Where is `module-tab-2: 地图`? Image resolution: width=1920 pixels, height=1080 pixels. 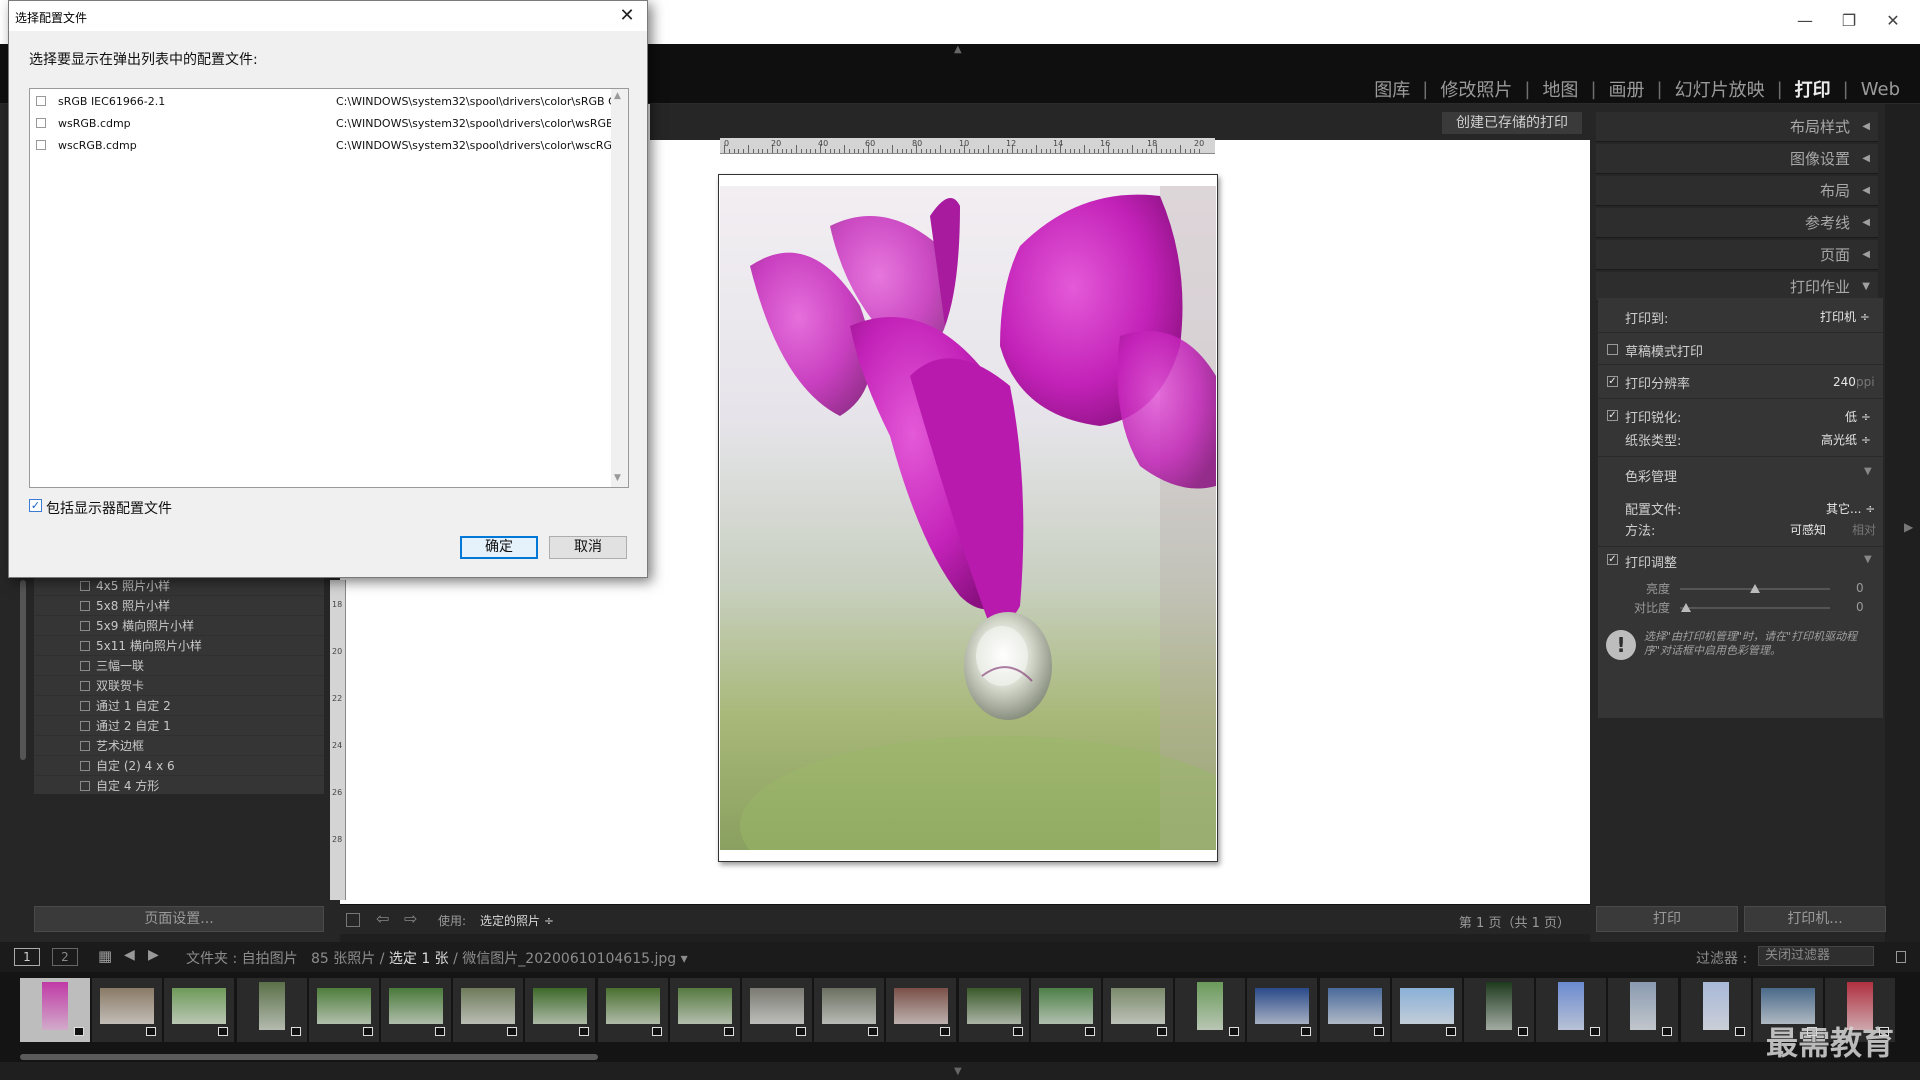
module-tab-2: 地图 is located at coordinates (1560, 89).